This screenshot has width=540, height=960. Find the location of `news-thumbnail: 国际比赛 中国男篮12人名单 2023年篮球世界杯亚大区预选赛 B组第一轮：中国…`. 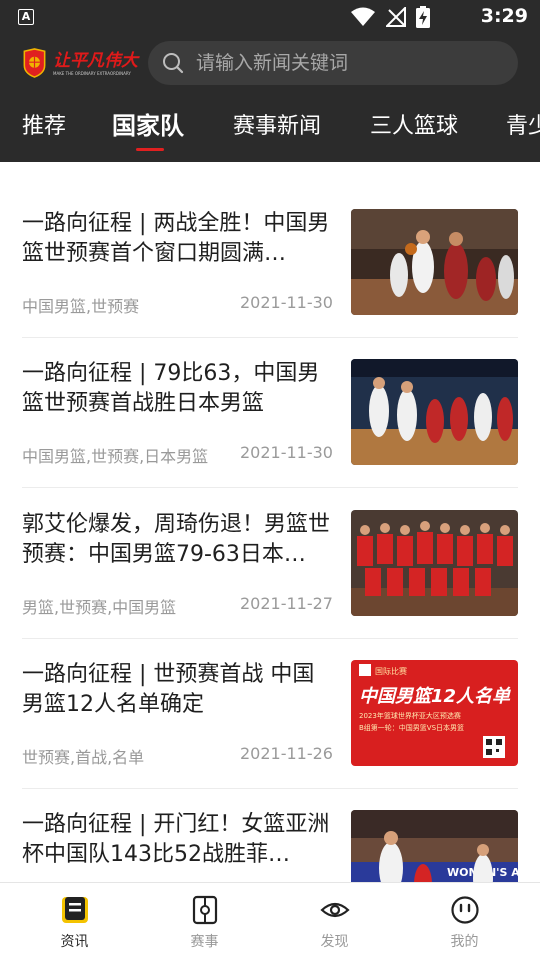

news-thumbnail: 国际比赛 中国男篮12人名单 2023年篮球世界杯亚大区预选赛 B组第一轮：中国… is located at coordinates (434, 713).